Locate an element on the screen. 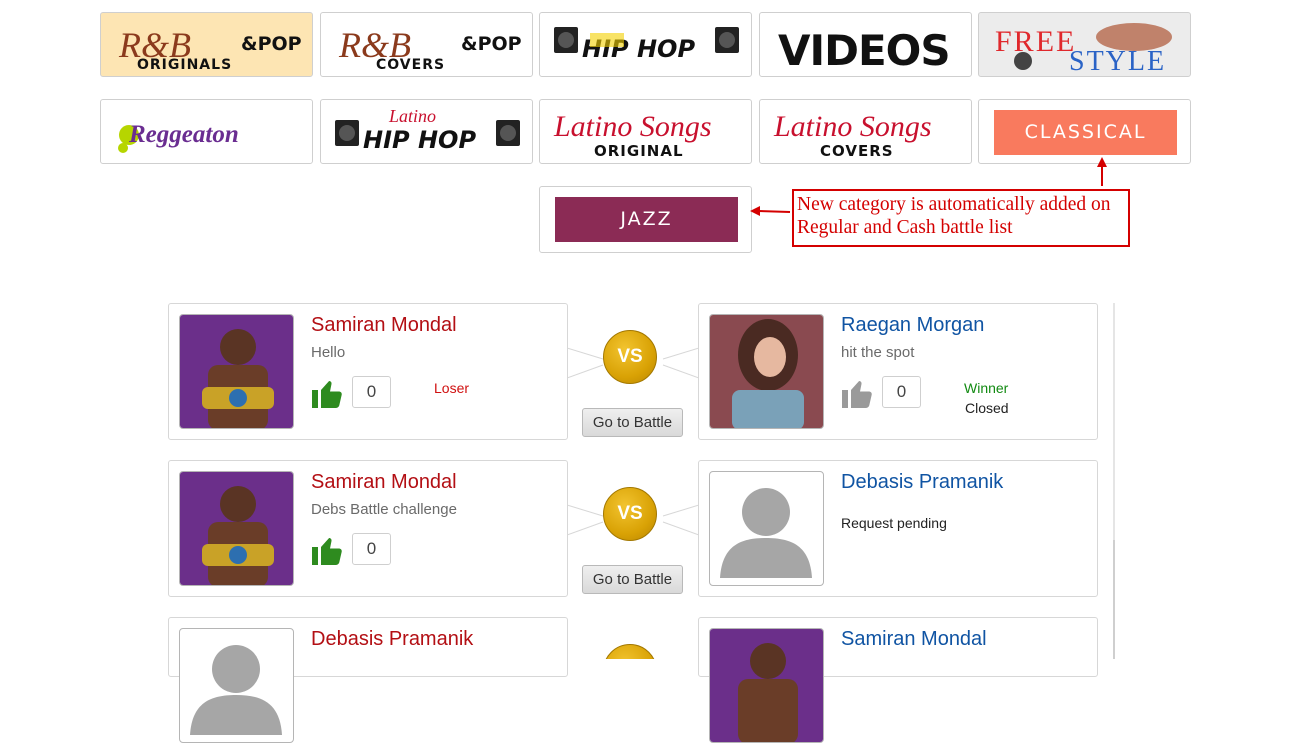  latino-script: Latino is located at coordinates (412, 116).